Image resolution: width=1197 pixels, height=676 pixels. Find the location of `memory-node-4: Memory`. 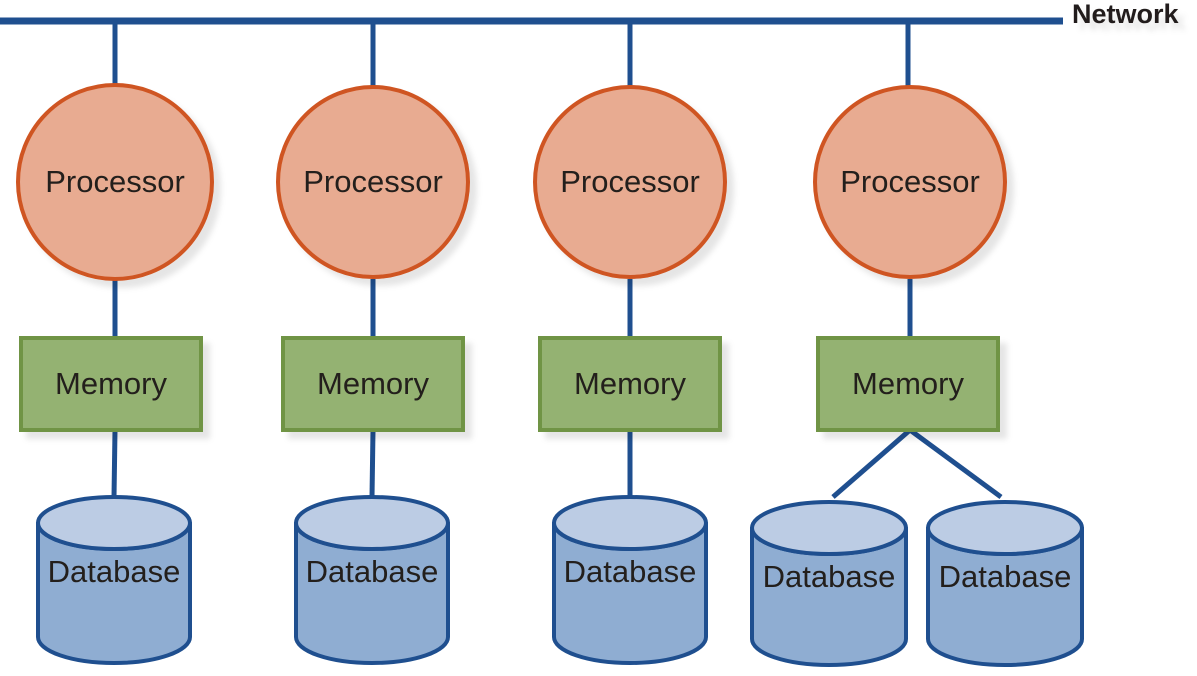

memory-node-4: Memory is located at coordinates (908, 384).